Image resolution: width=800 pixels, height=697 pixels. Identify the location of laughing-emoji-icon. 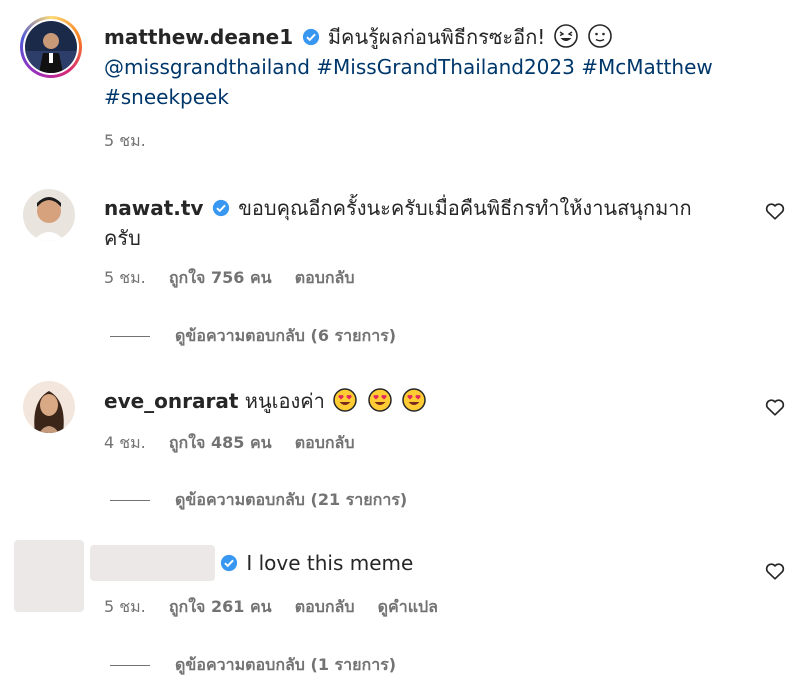
(565, 36).